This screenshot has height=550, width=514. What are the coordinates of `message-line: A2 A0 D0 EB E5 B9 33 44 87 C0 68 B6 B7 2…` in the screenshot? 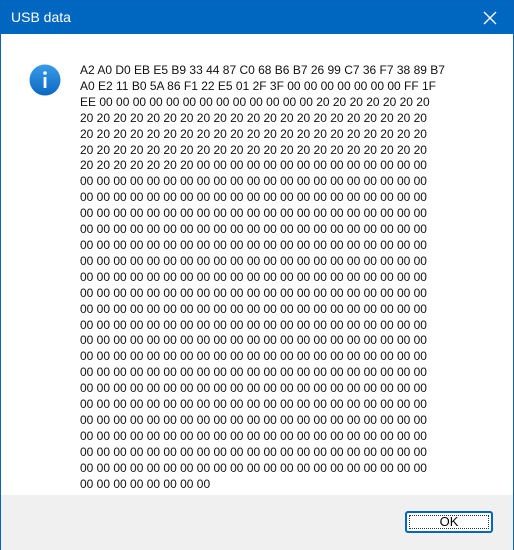 It's located at (262, 70).